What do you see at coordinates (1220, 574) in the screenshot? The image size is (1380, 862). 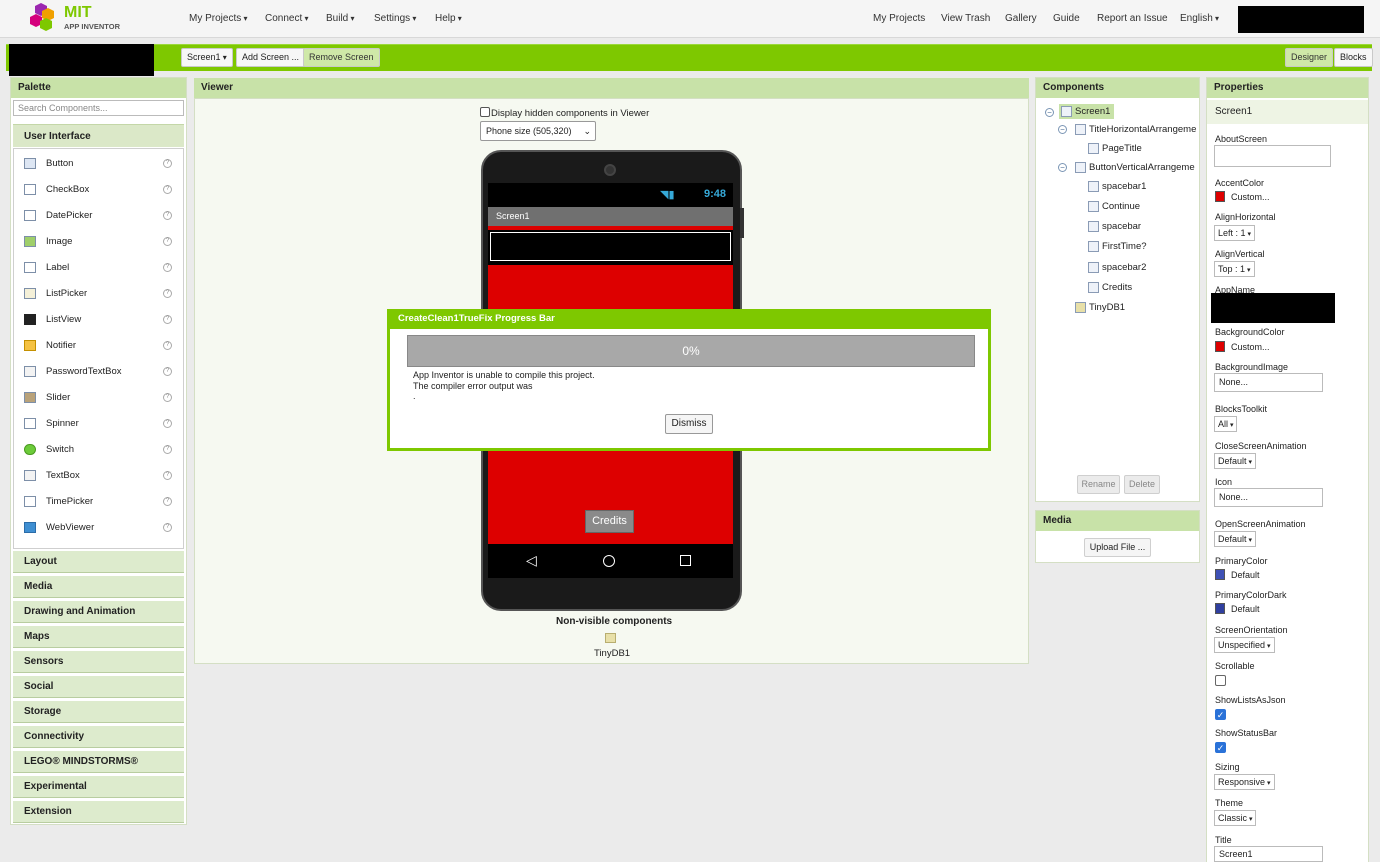 I see `primarycolor-swatch` at bounding box center [1220, 574].